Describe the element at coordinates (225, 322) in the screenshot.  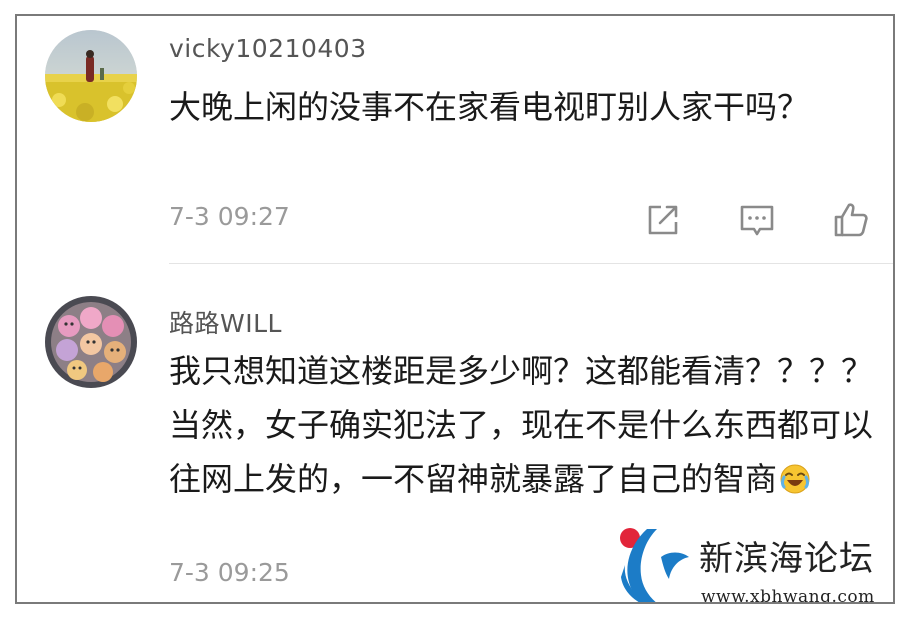
I see `comment-username: 路路WILL` at that location.